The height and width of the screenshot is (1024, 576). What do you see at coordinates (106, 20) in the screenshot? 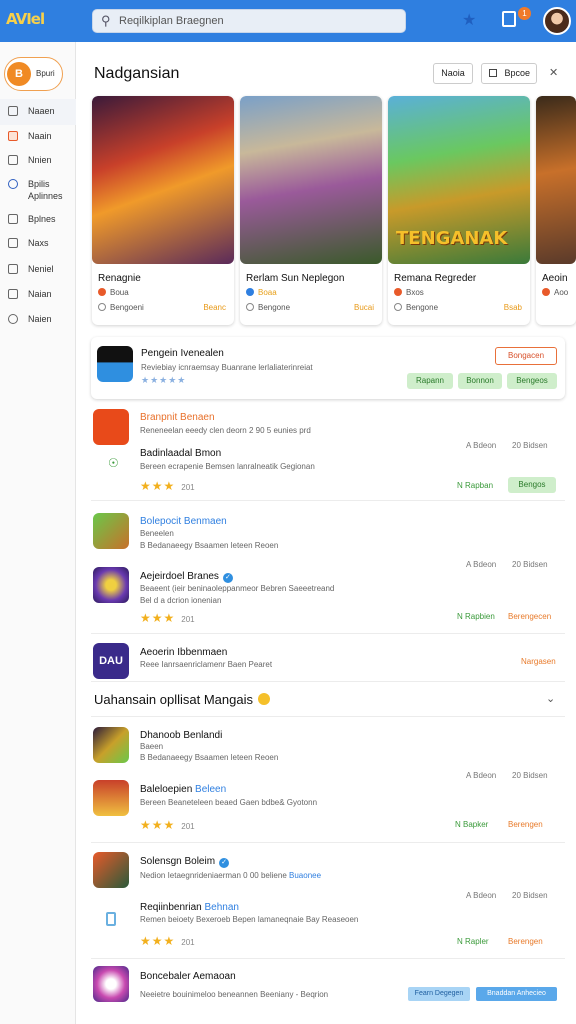
I see `search-icon: ⚲` at bounding box center [106, 20].